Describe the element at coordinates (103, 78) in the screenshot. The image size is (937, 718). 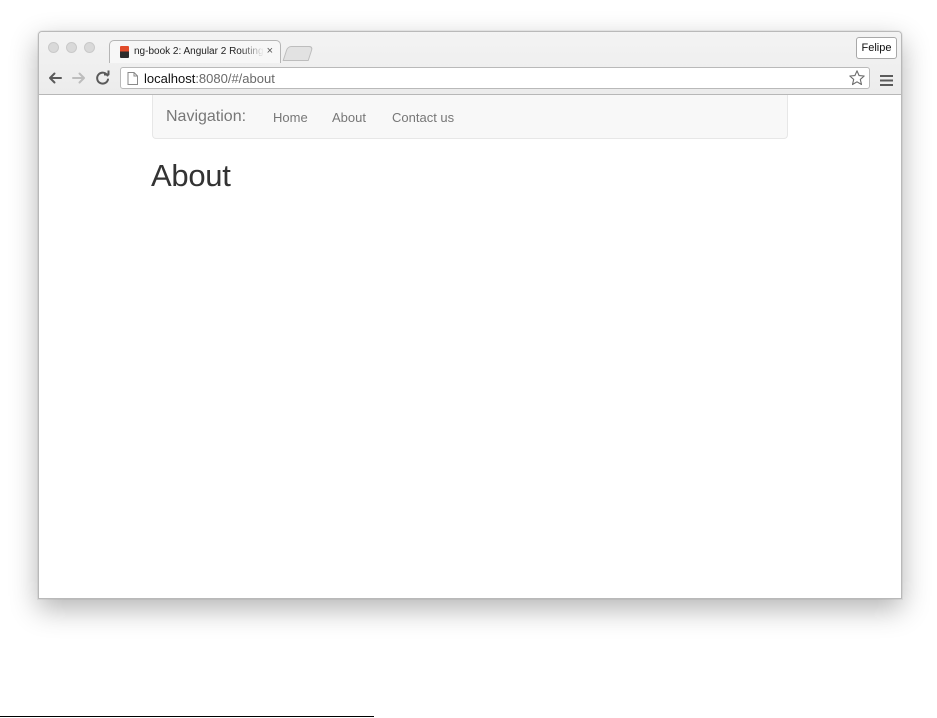
I see `reload-icon` at that location.